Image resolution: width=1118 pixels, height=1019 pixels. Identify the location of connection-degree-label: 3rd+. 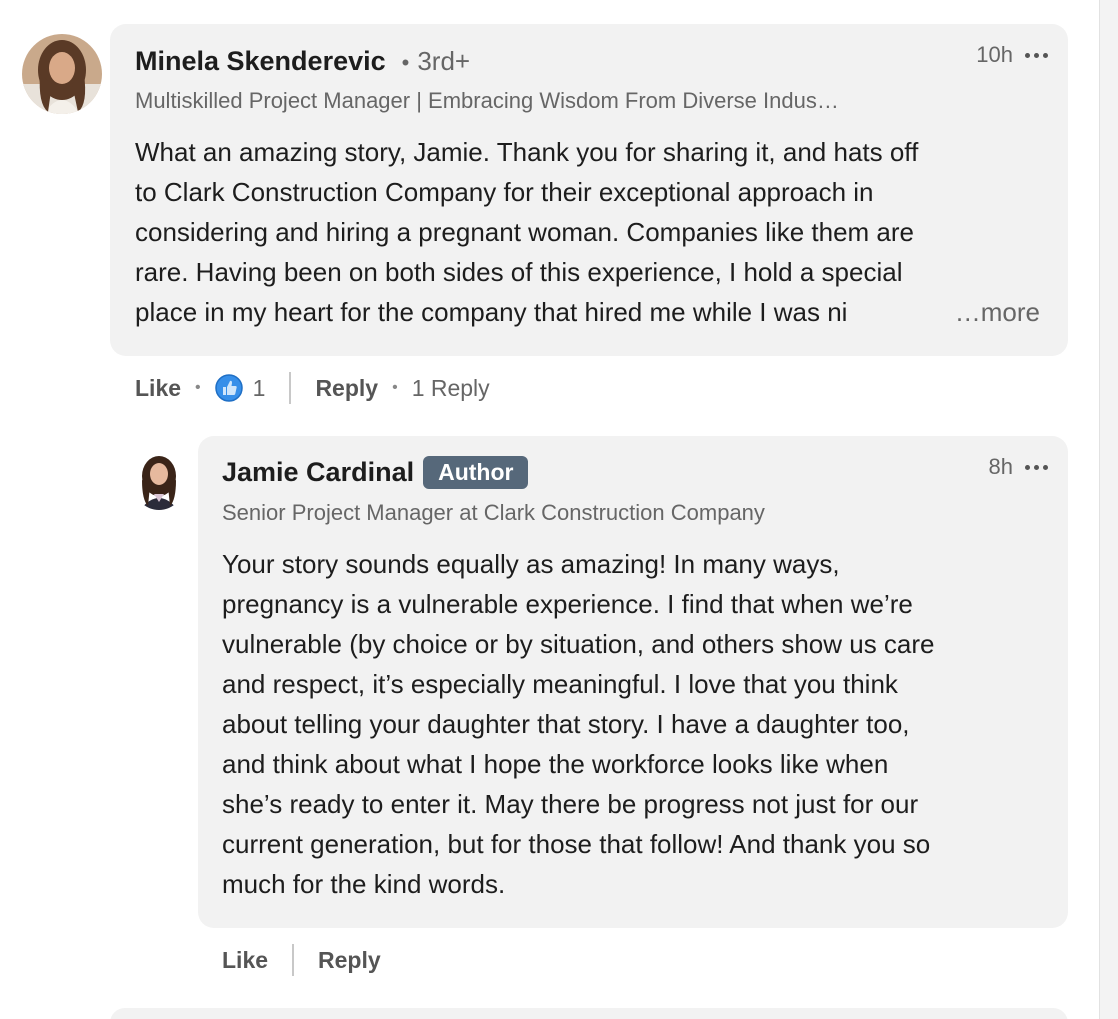
(444, 61).